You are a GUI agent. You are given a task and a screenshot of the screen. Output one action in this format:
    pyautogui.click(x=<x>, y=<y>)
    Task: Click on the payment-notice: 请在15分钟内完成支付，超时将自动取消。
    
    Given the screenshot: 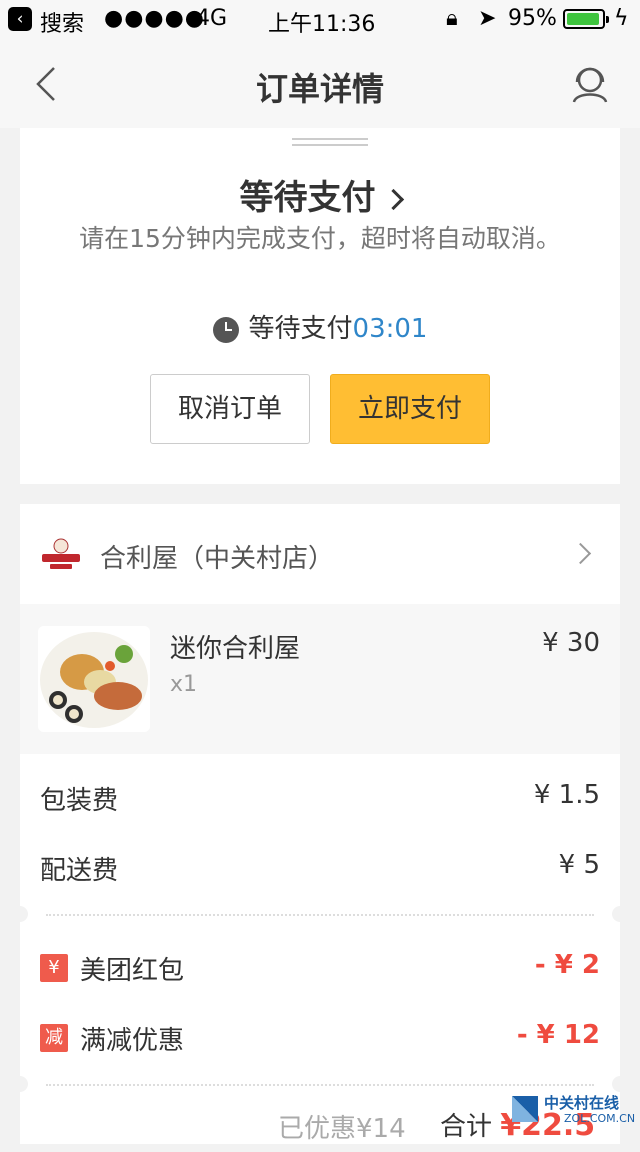 What is the action you would take?
    pyautogui.click(x=320, y=238)
    